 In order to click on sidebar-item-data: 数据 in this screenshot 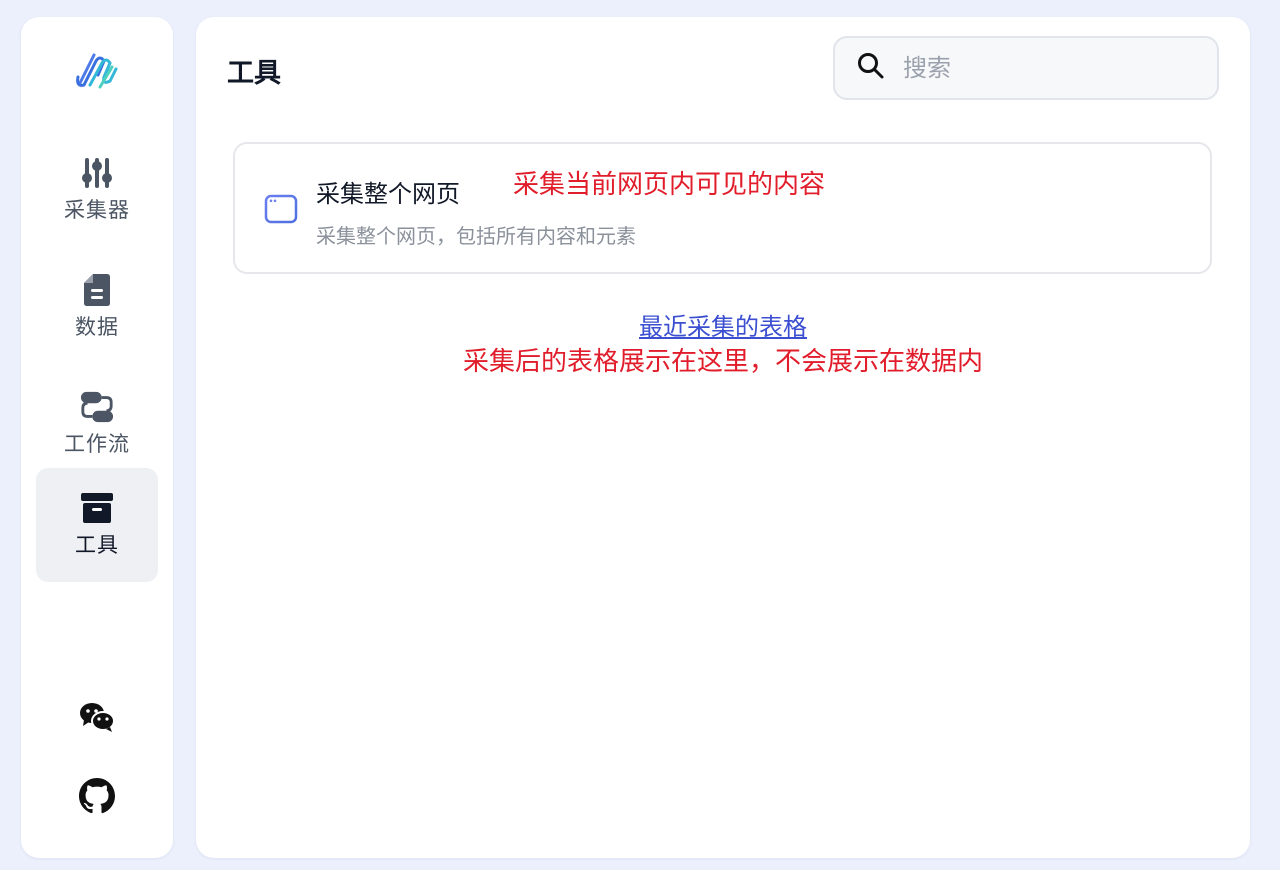, I will do `click(97, 307)`.